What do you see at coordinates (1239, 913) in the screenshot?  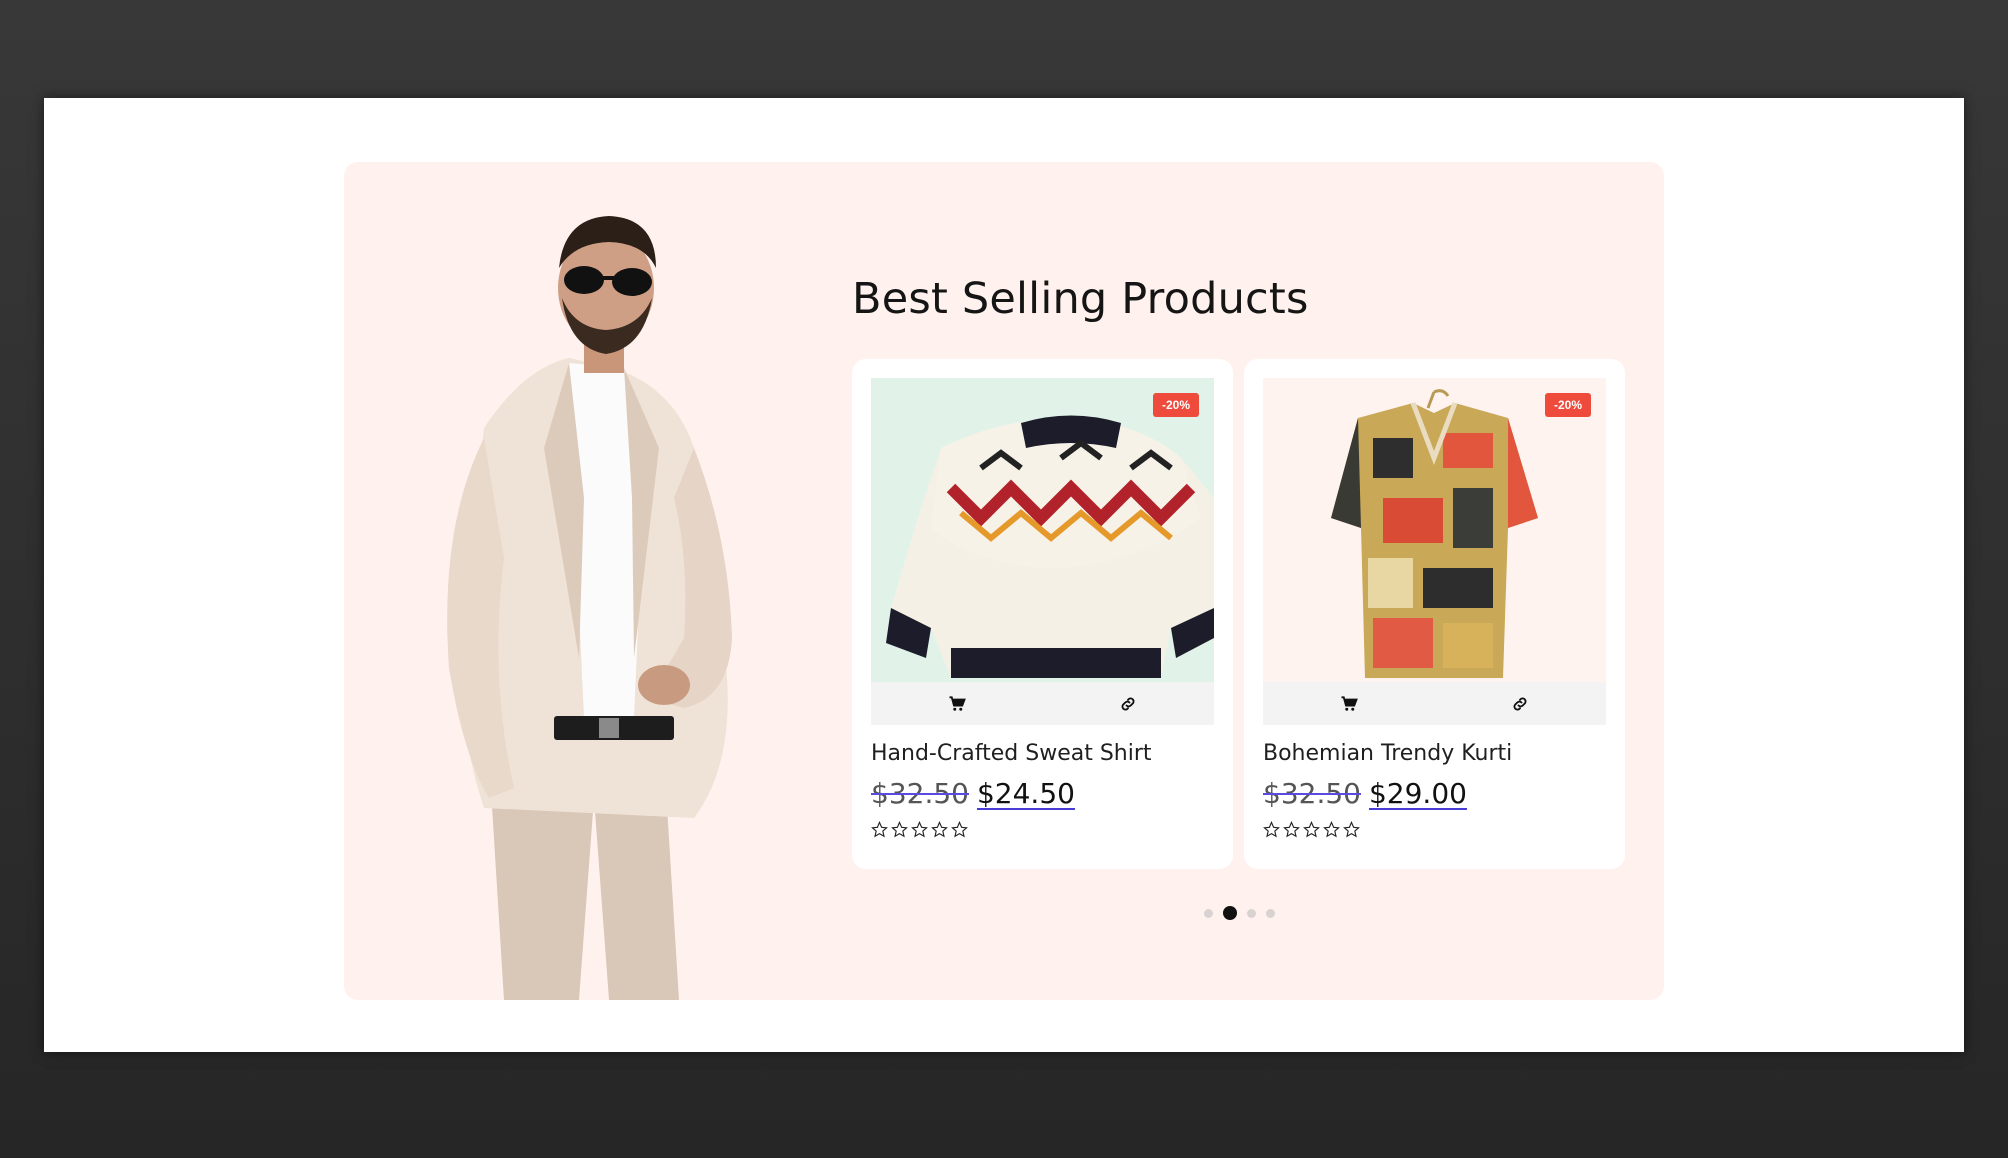 I see `carousel-pagination` at bounding box center [1239, 913].